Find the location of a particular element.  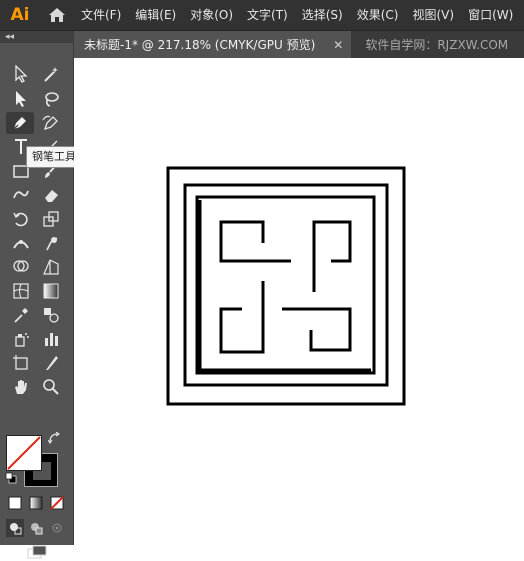

tab-label-secondary: 软件自学网：RJZXW.COM is located at coordinates (437, 45).